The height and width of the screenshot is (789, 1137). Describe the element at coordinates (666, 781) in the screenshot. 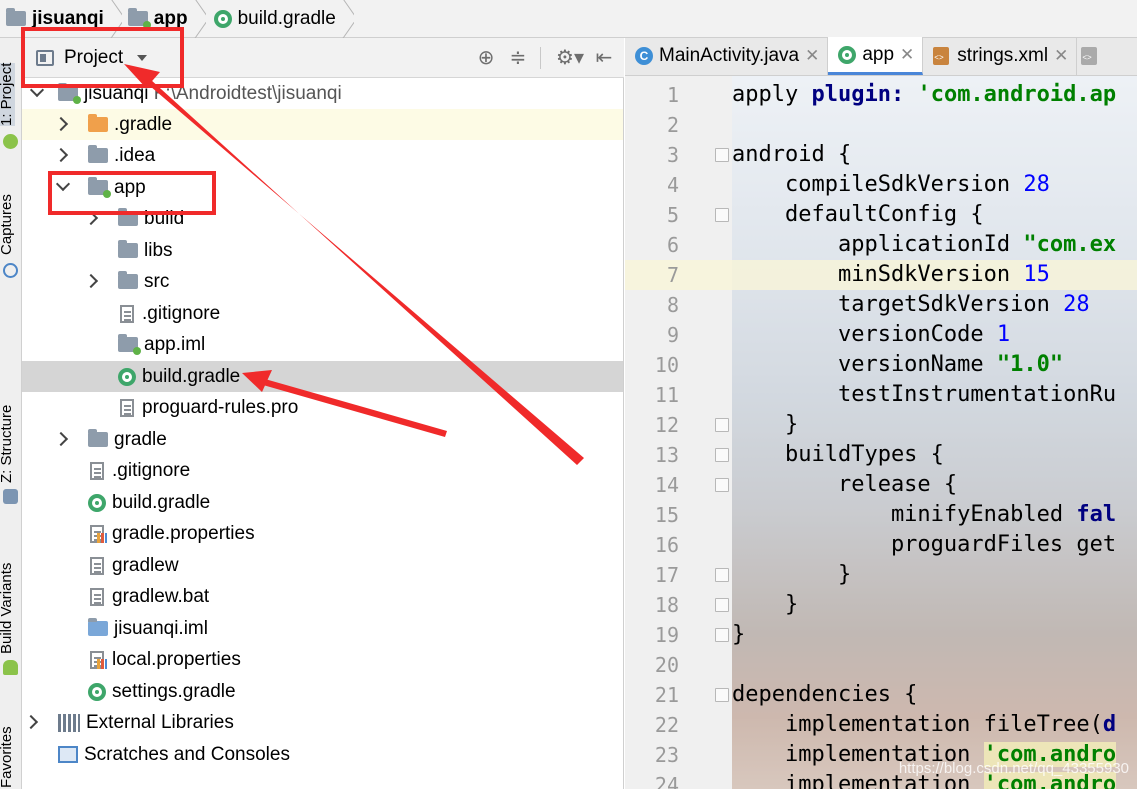

I see `line-number: 24` at that location.